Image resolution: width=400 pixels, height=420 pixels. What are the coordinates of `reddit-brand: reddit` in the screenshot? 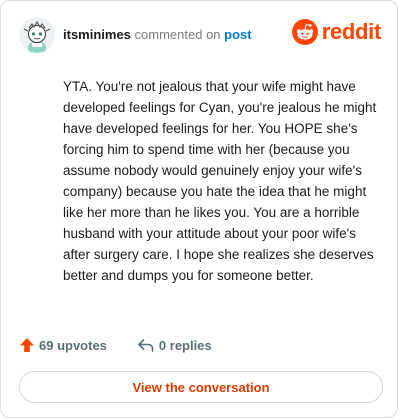 It's located at (336, 32).